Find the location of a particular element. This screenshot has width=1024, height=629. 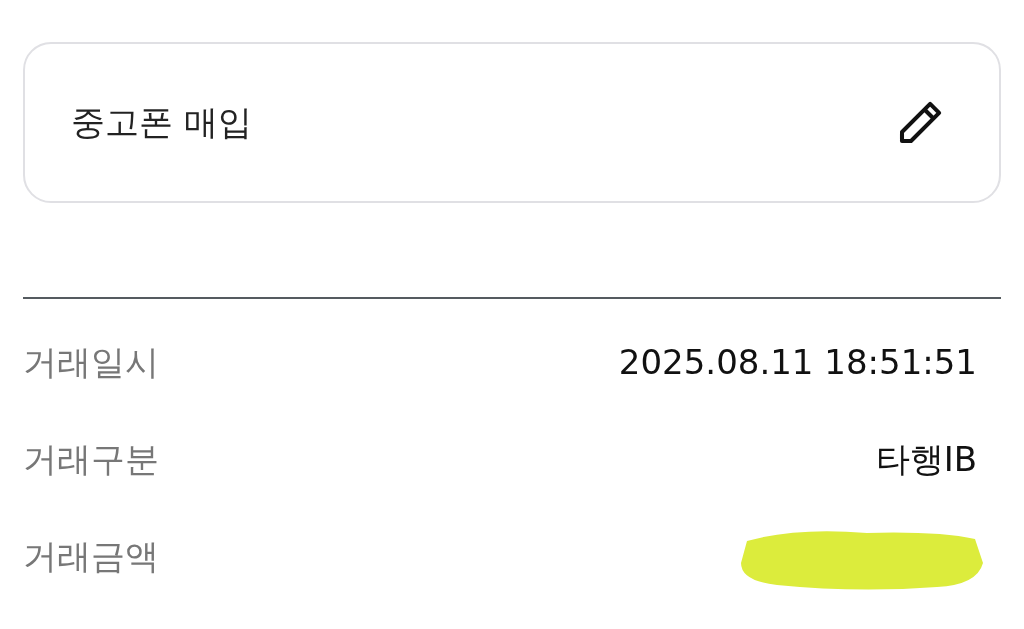

detail-label: 거래금액 is located at coordinates (91, 556).